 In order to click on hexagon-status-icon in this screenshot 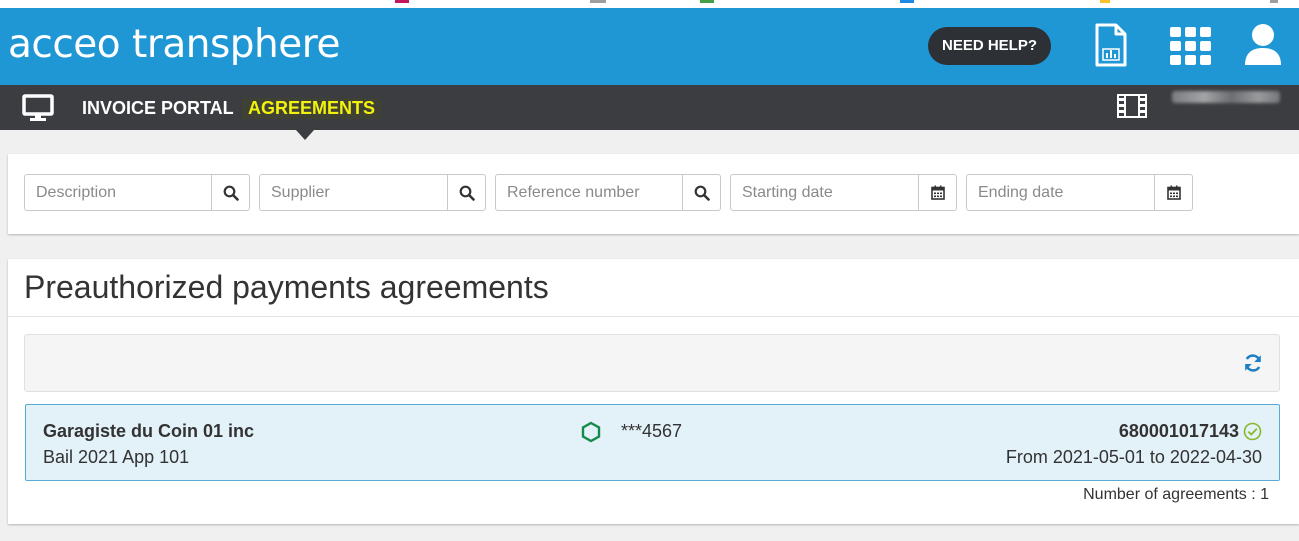, I will do `click(591, 432)`.